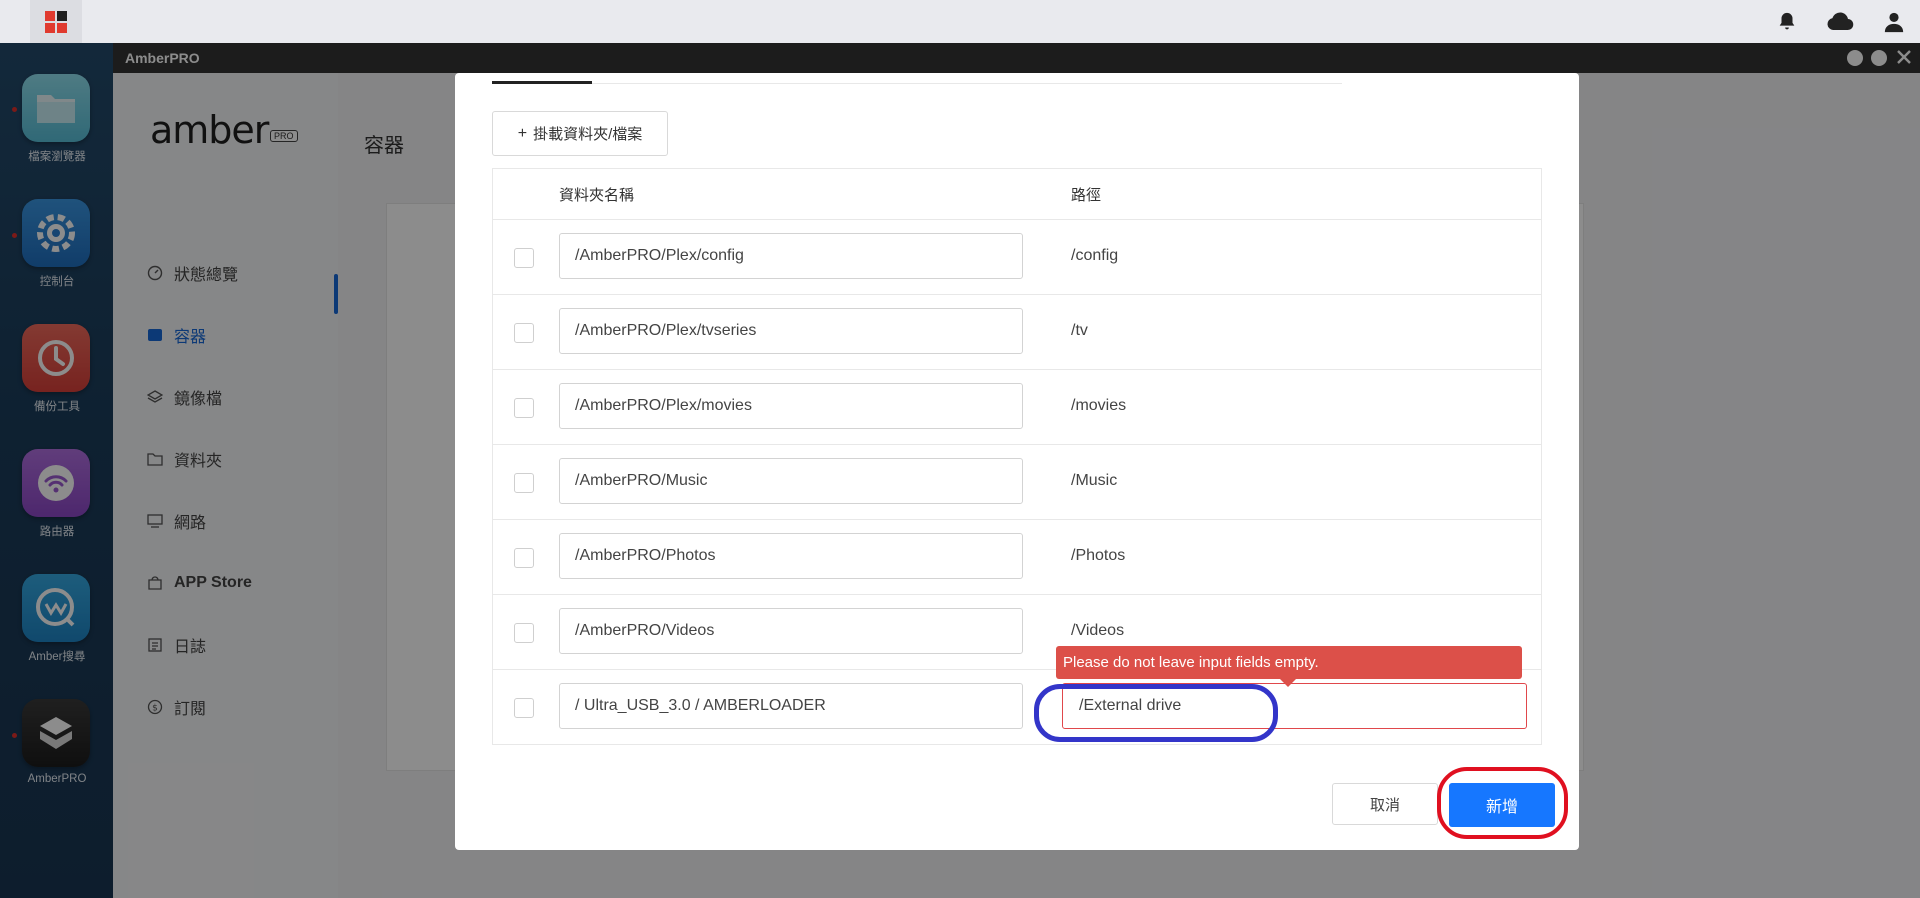 The image size is (1920, 898). What do you see at coordinates (597, 195) in the screenshot?
I see `column-header-folder: 資料夾名稱` at bounding box center [597, 195].